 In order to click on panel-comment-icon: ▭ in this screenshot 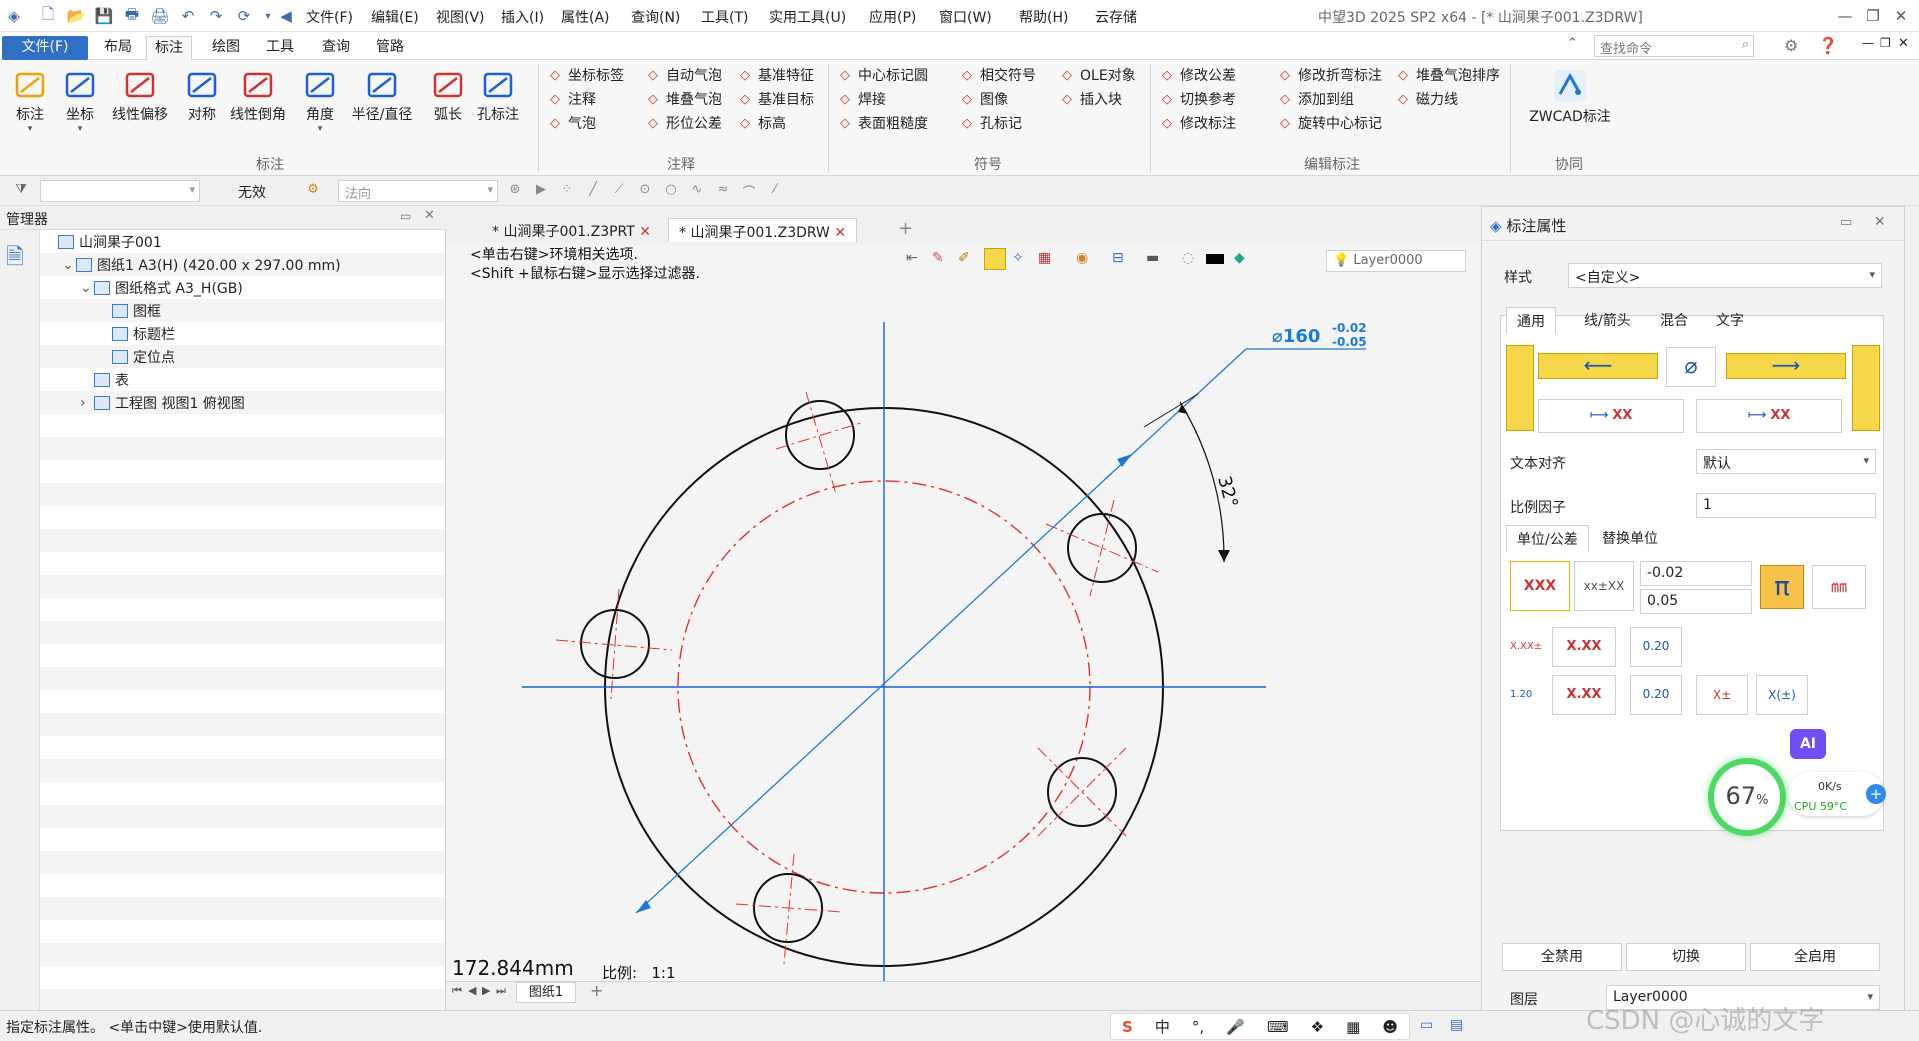, I will do `click(1846, 222)`.